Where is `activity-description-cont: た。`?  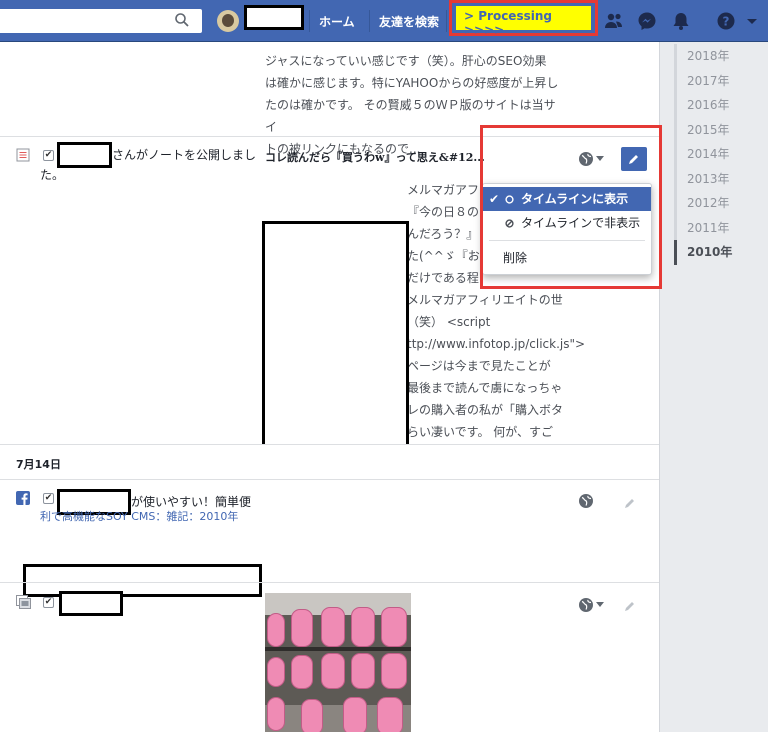
activity-description-cont: た。 is located at coordinates (52, 175).